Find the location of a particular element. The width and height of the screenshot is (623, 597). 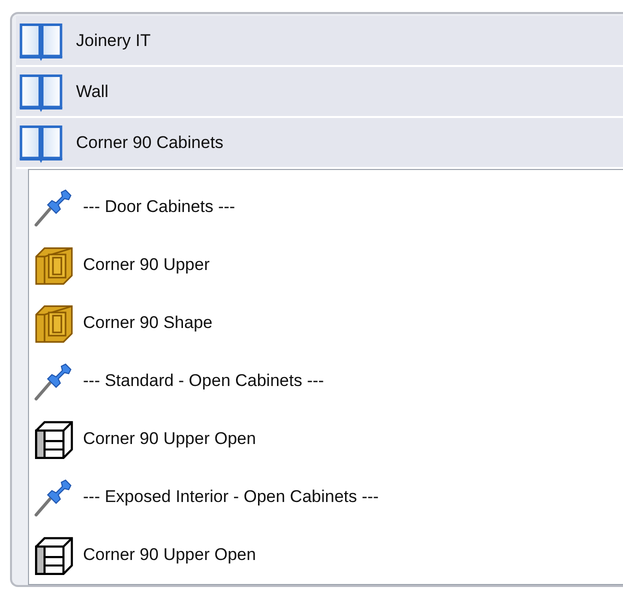

item-label: Corner 90 Shape is located at coordinates (147, 323).